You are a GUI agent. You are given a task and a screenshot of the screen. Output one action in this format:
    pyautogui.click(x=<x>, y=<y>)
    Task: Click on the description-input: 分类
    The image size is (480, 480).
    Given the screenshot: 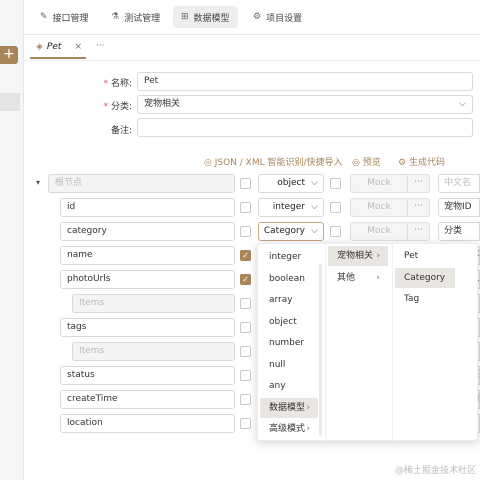 What is the action you would take?
    pyautogui.click(x=459, y=231)
    